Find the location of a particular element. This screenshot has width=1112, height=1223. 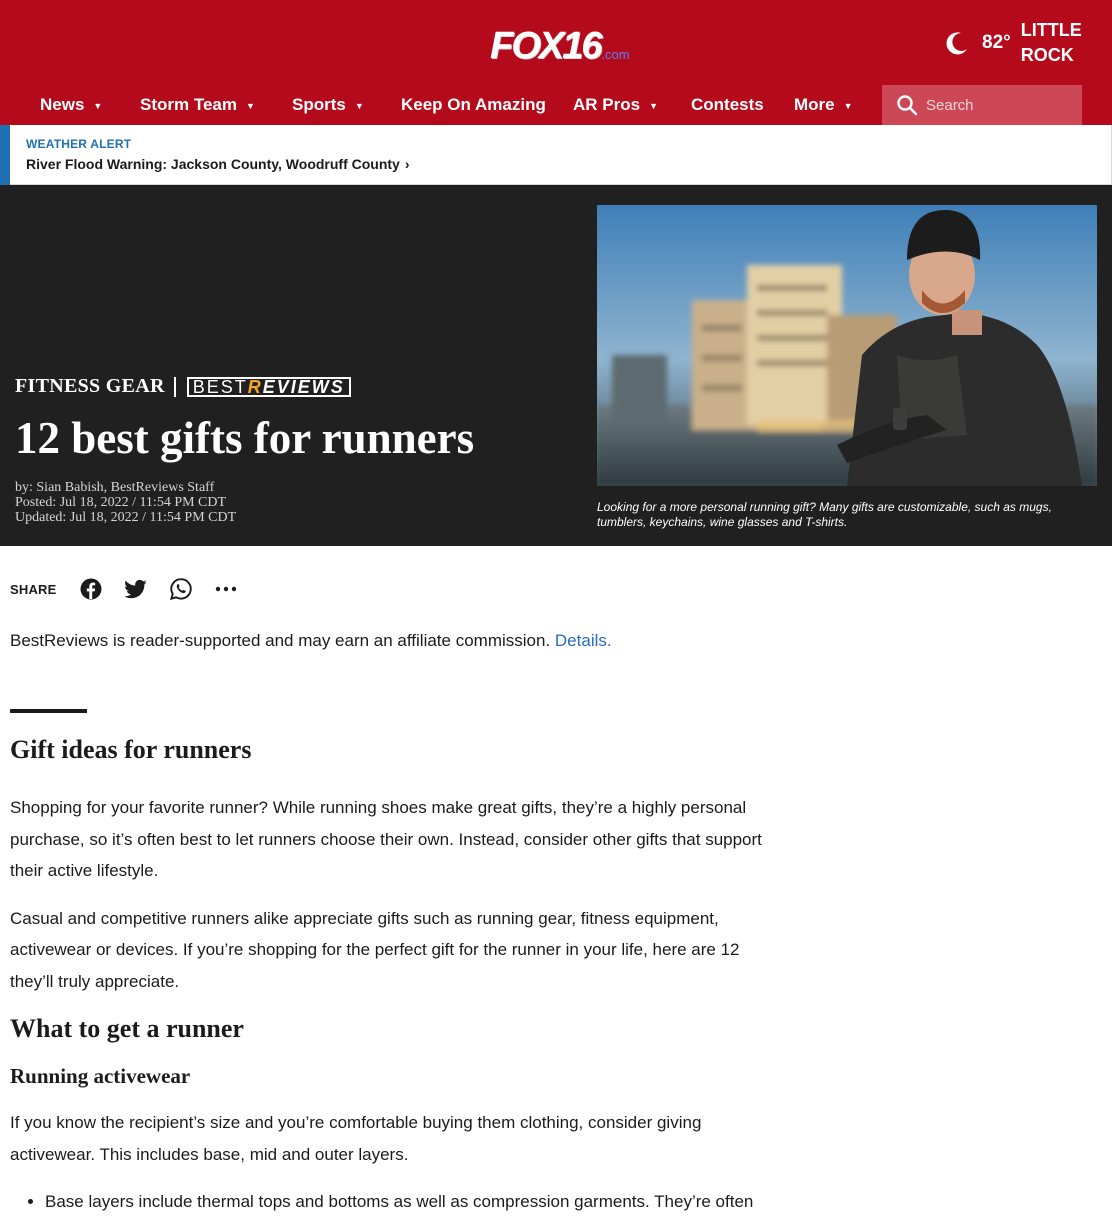

share-facebook-button is located at coordinates (91, 589).